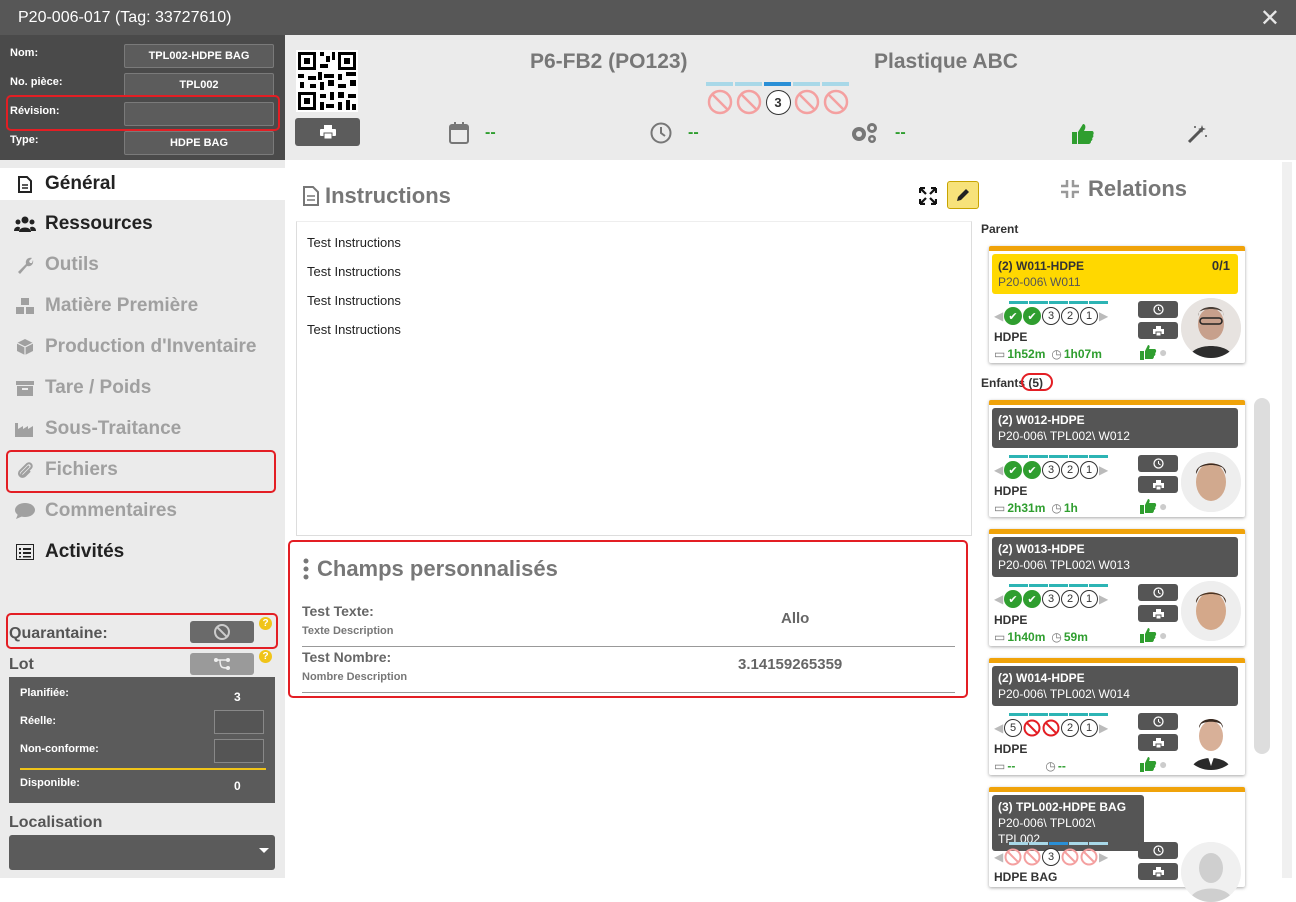  What do you see at coordinates (1058, 843) in the screenshot?
I see `mini-step-bars` at bounding box center [1058, 843].